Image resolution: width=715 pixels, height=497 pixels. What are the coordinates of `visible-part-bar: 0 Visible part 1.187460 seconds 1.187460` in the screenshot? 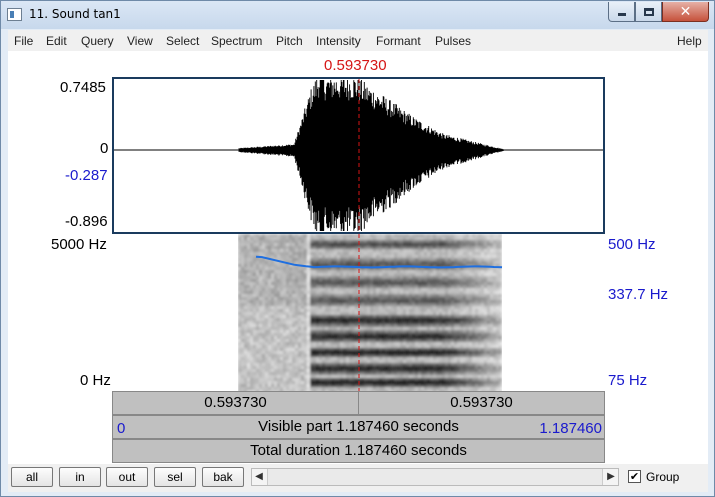 It's located at (358, 427).